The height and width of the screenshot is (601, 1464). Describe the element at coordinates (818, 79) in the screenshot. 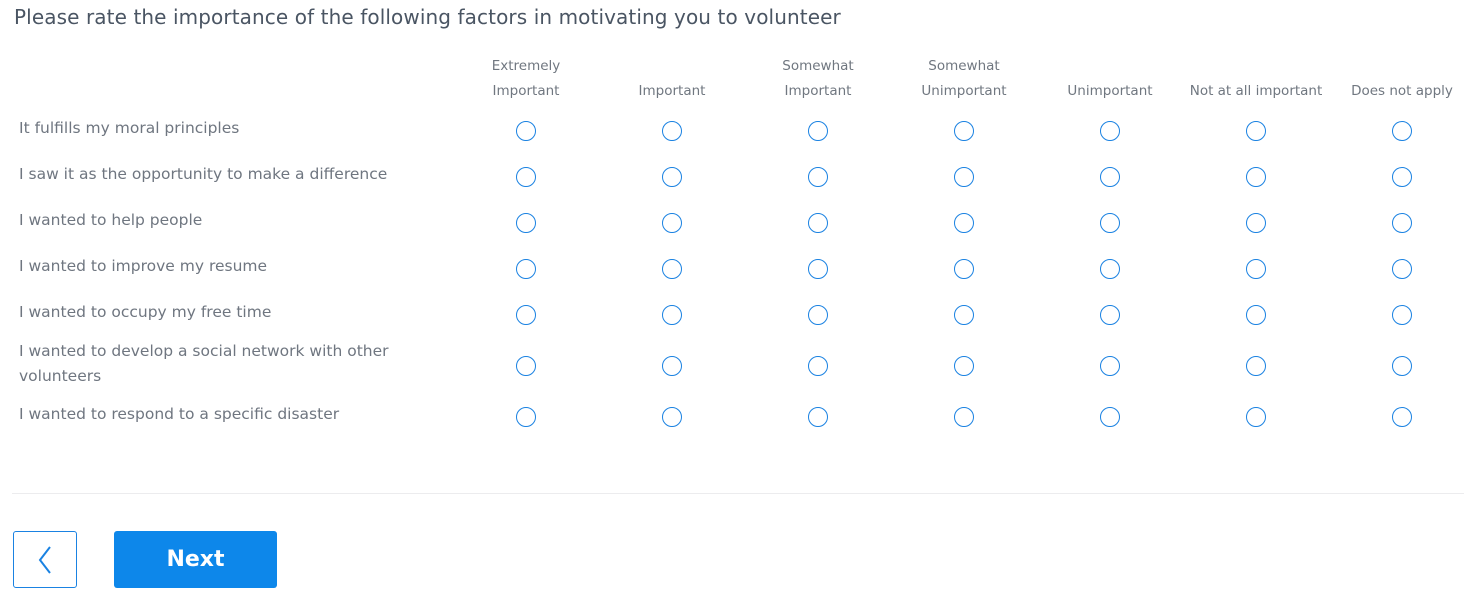

I see `column-header: Somewhat Important` at that location.